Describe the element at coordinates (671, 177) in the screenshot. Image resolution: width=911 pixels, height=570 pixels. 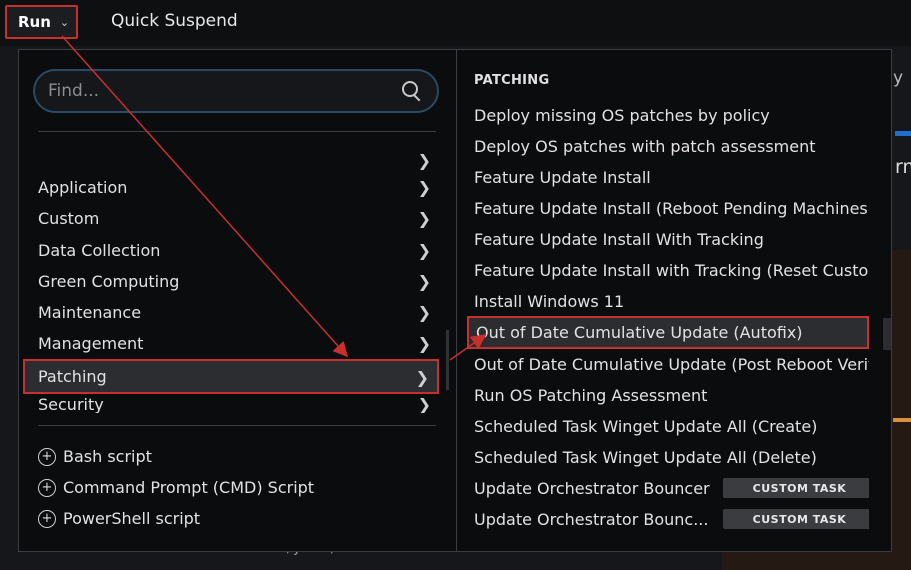
I see `script-item: Feature Update Install` at that location.